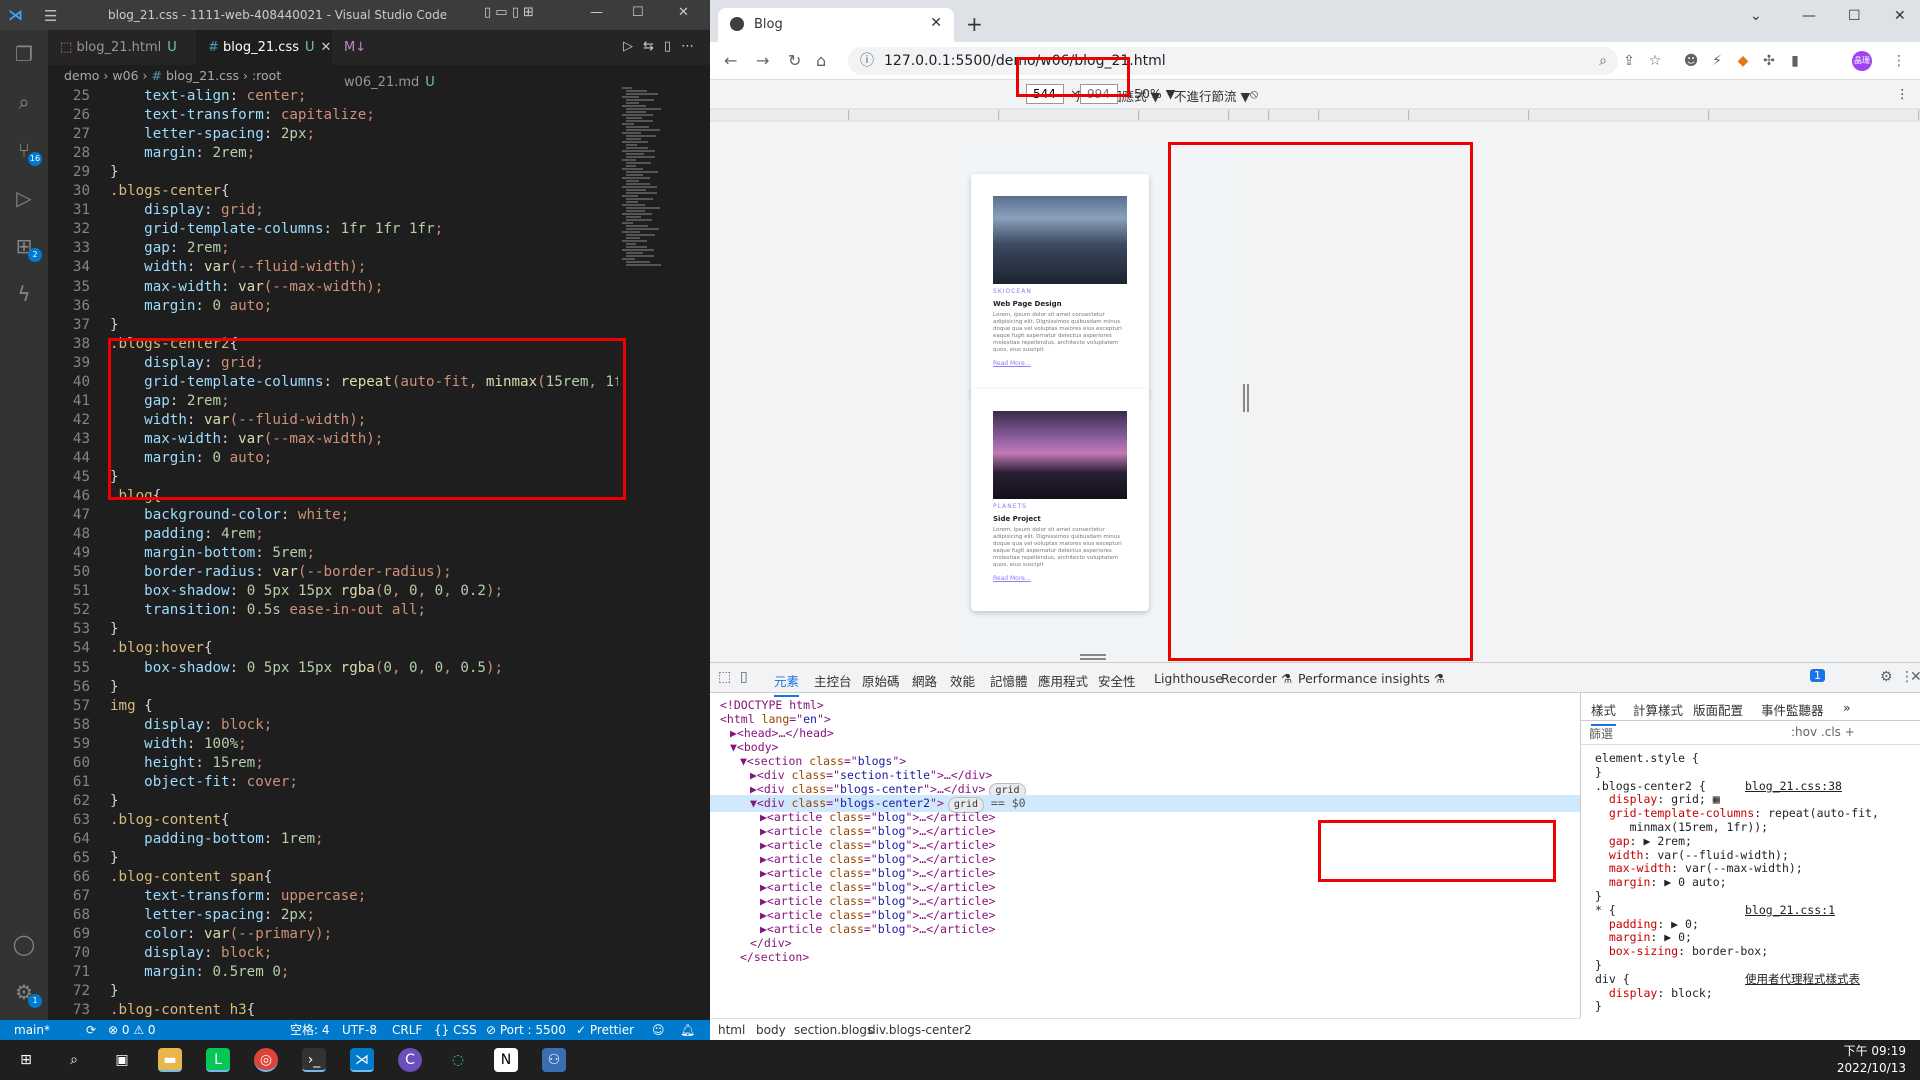  What do you see at coordinates (32, 1030) in the screenshot?
I see `branch: main*` at bounding box center [32, 1030].